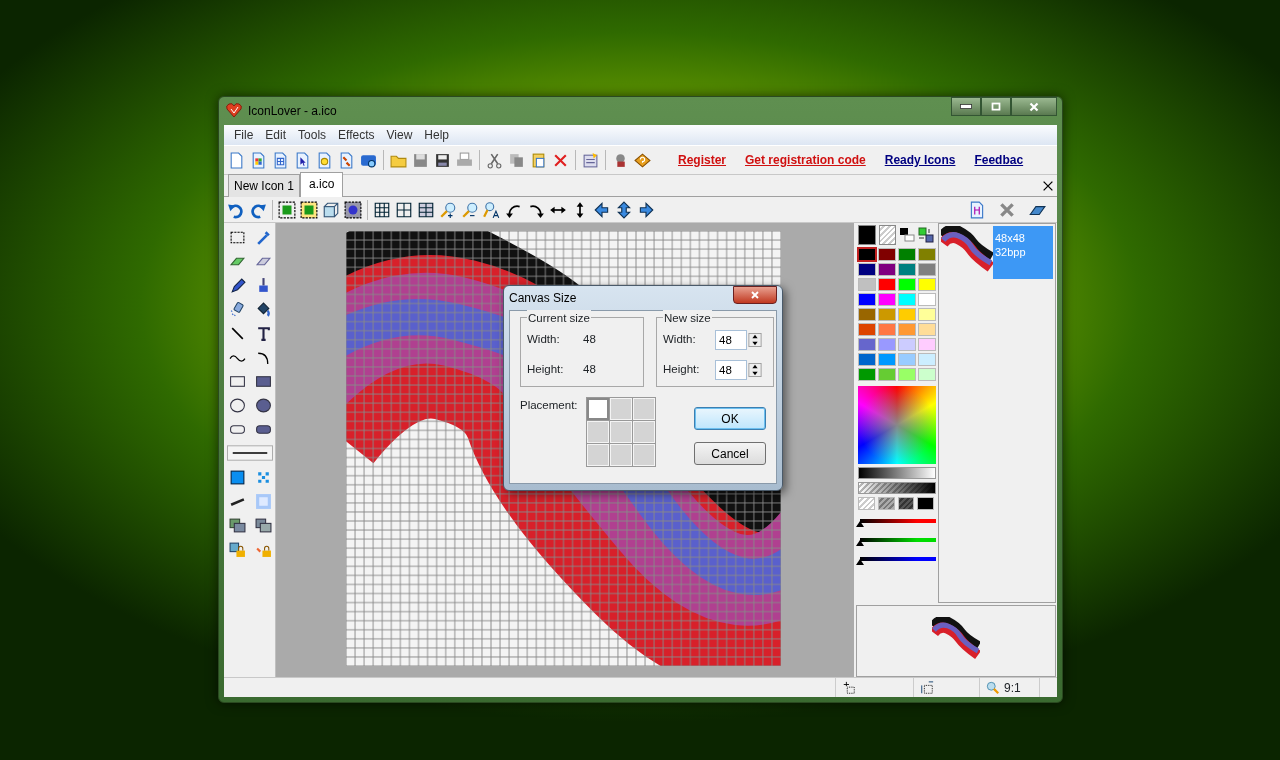  Describe the element at coordinates (897, 473) in the screenshot. I see `grayscale-bar` at that location.